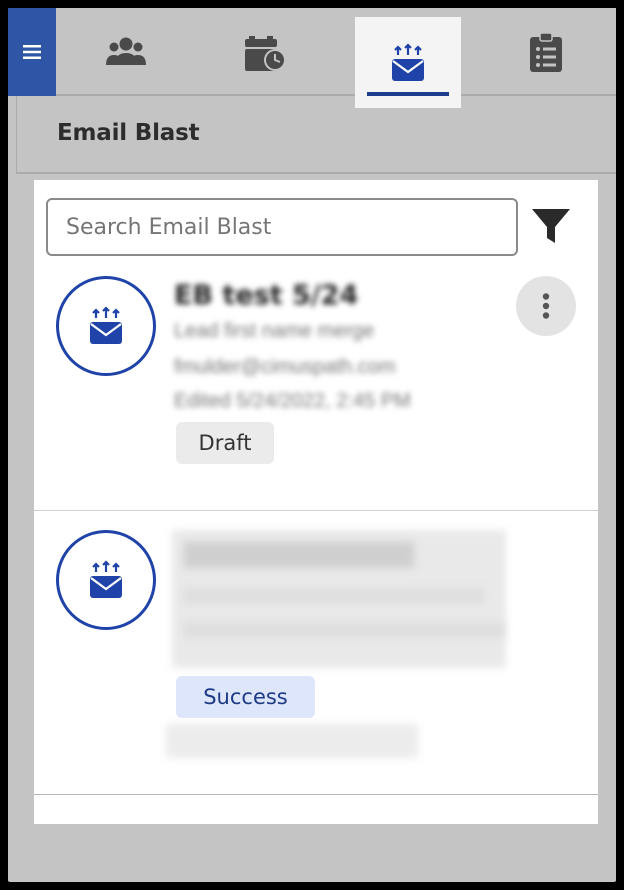  What do you see at coordinates (551, 226) in the screenshot?
I see `filter-icon` at bounding box center [551, 226].